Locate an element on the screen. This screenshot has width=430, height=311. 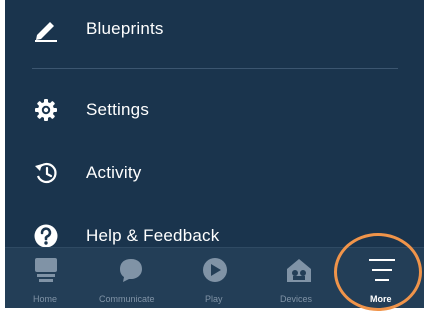
tab-label: More is located at coordinates (381, 299).